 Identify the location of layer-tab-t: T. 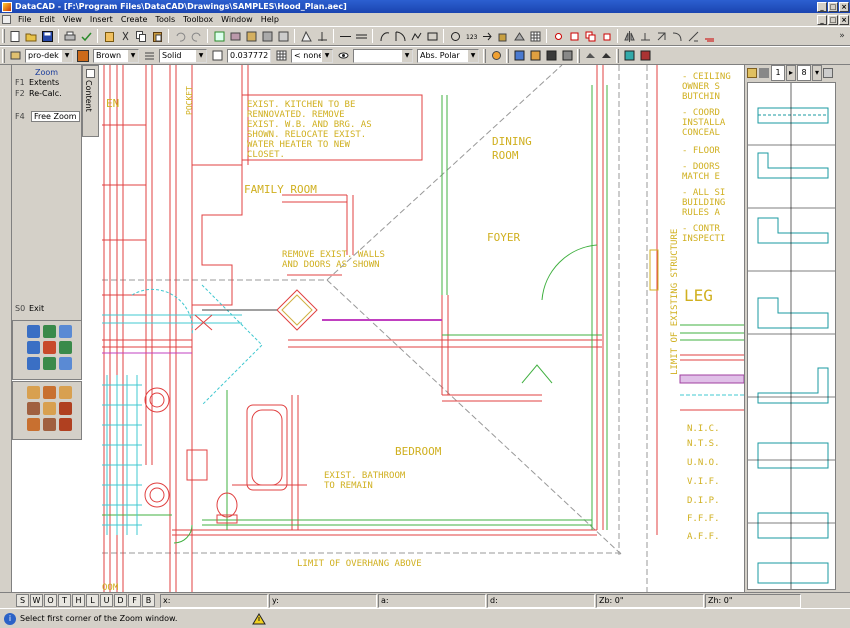
(64, 600).